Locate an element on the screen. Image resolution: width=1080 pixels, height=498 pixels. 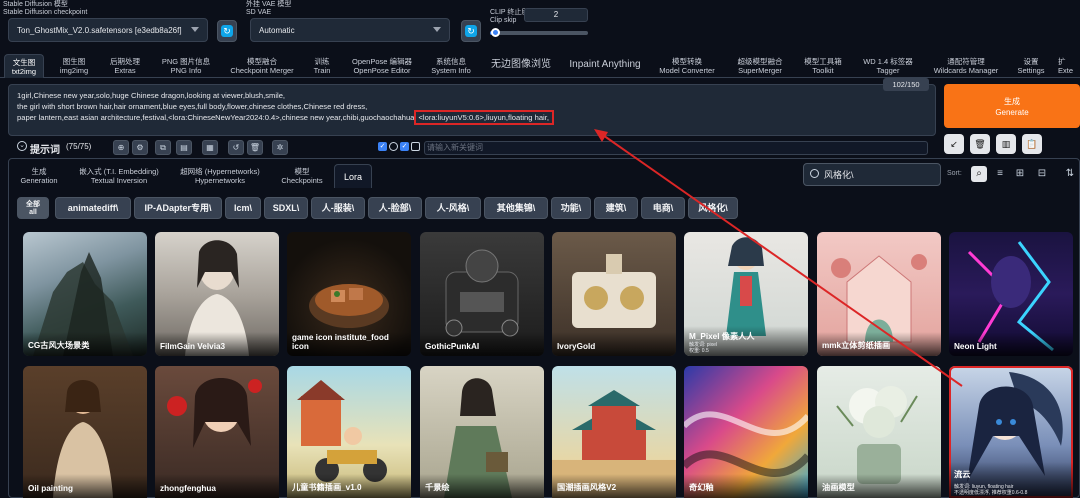
lora-card: CG古风大场景类 is located at coordinates (85, 294).